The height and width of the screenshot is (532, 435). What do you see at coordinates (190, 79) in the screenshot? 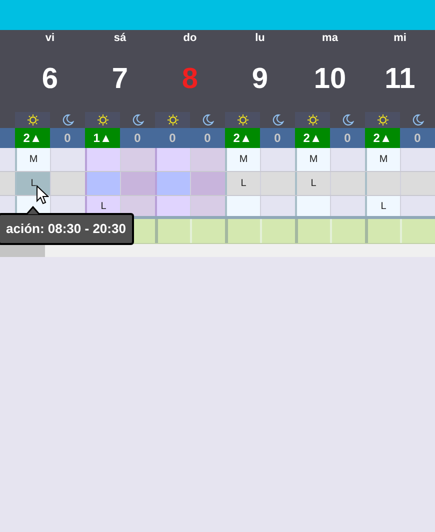
I see `date-number: 8` at bounding box center [190, 79].